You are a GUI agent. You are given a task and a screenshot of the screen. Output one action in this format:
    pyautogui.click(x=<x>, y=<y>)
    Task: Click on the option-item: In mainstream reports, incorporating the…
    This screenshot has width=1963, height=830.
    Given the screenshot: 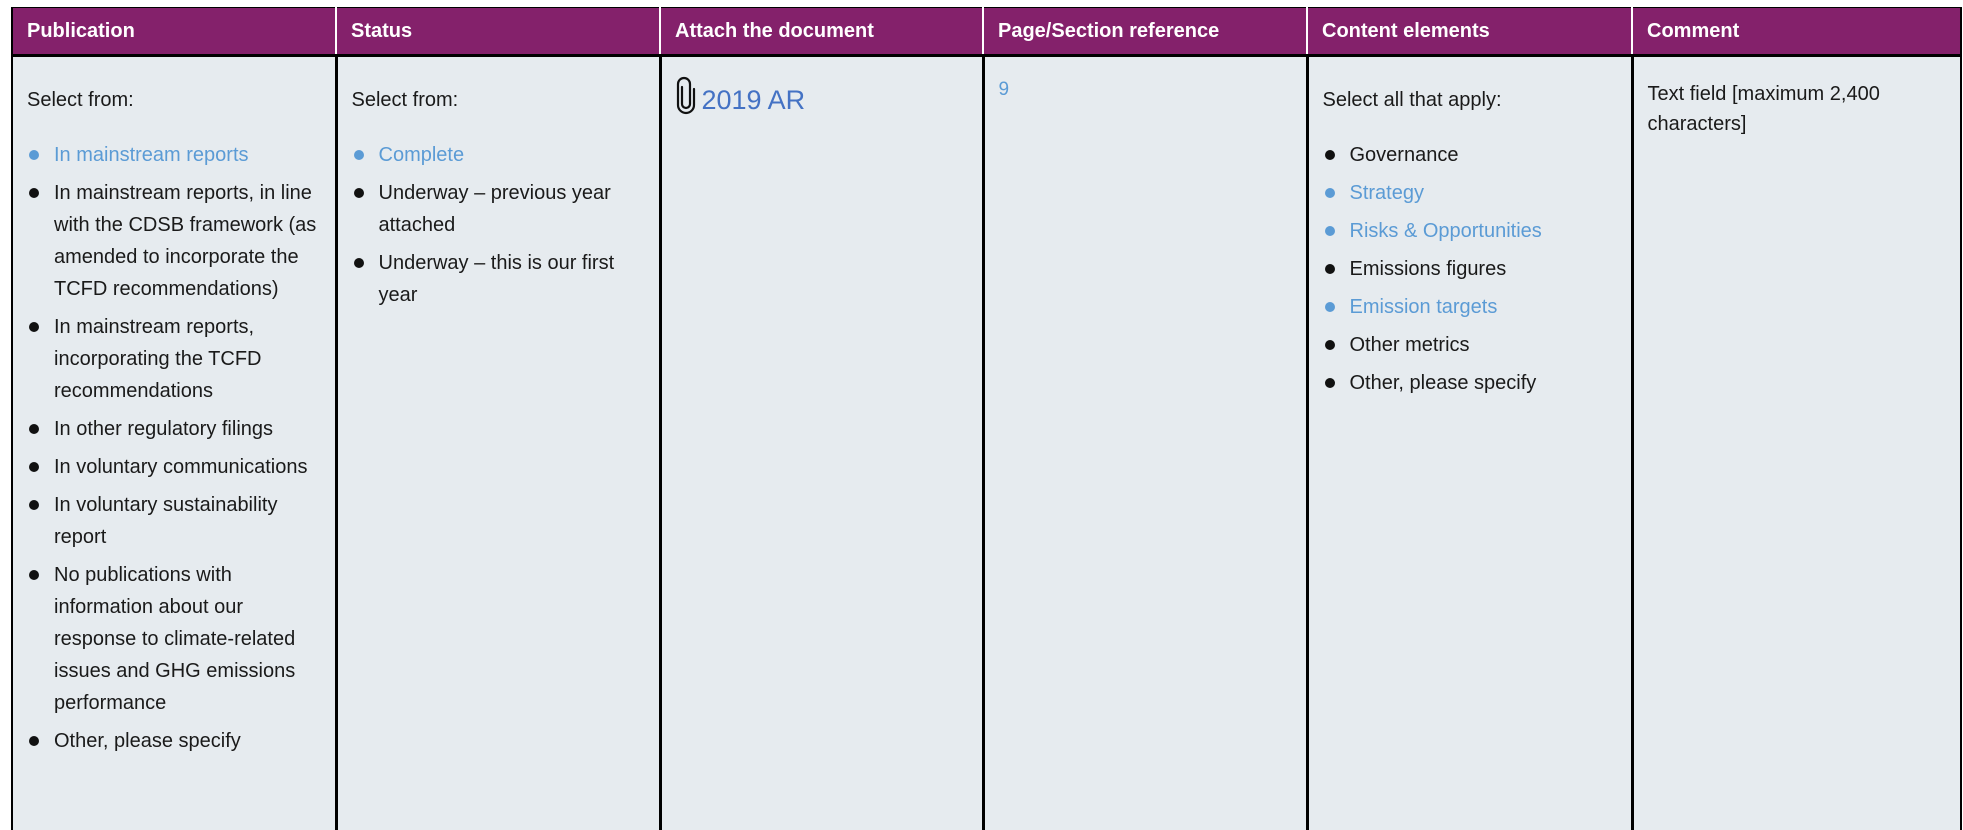 What is the action you would take?
    pyautogui.click(x=174, y=359)
    